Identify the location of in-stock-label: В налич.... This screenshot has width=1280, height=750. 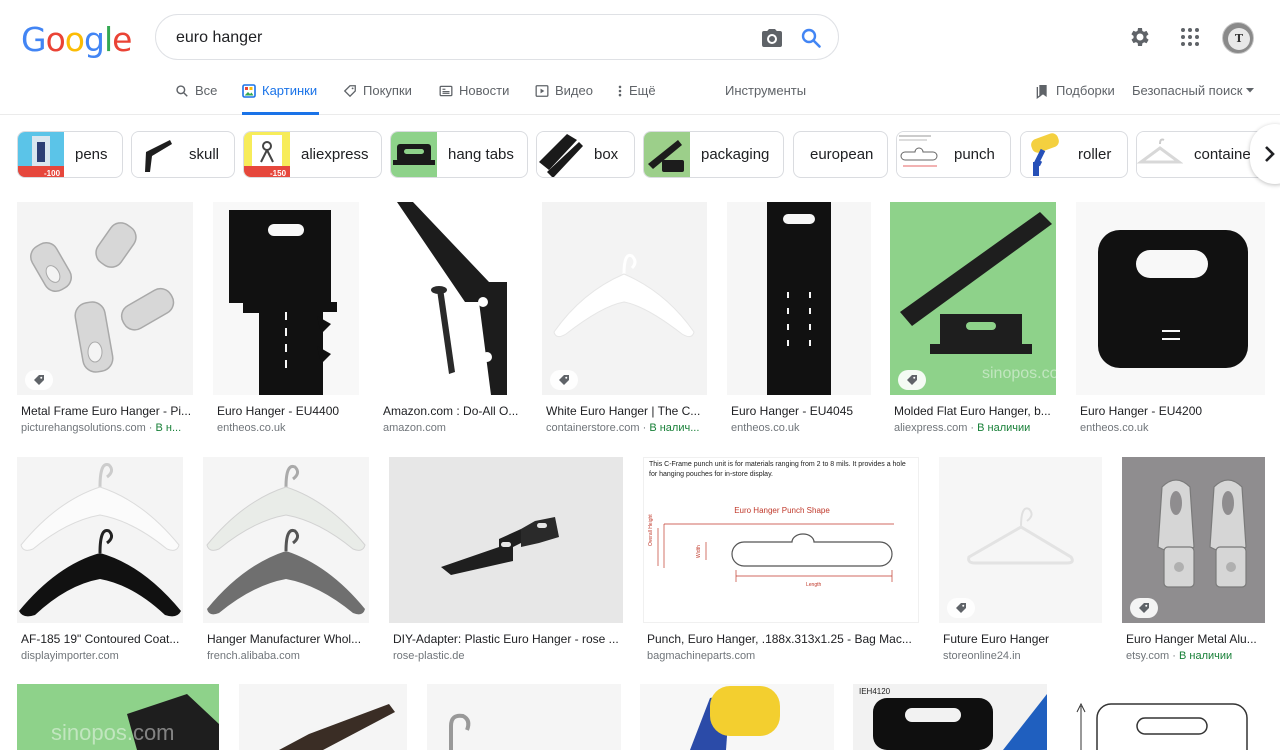
(674, 428).